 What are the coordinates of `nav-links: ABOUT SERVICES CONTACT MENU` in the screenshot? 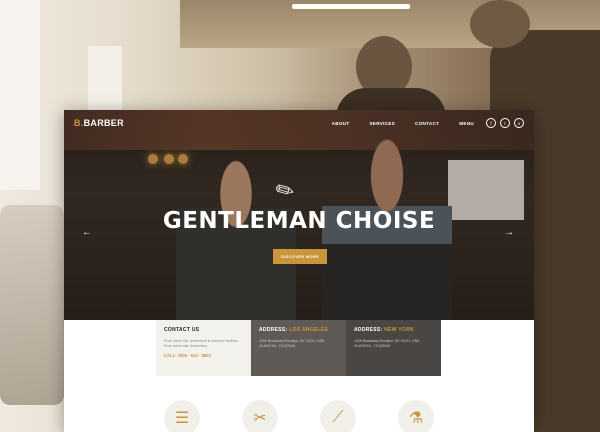 It's located at (403, 123).